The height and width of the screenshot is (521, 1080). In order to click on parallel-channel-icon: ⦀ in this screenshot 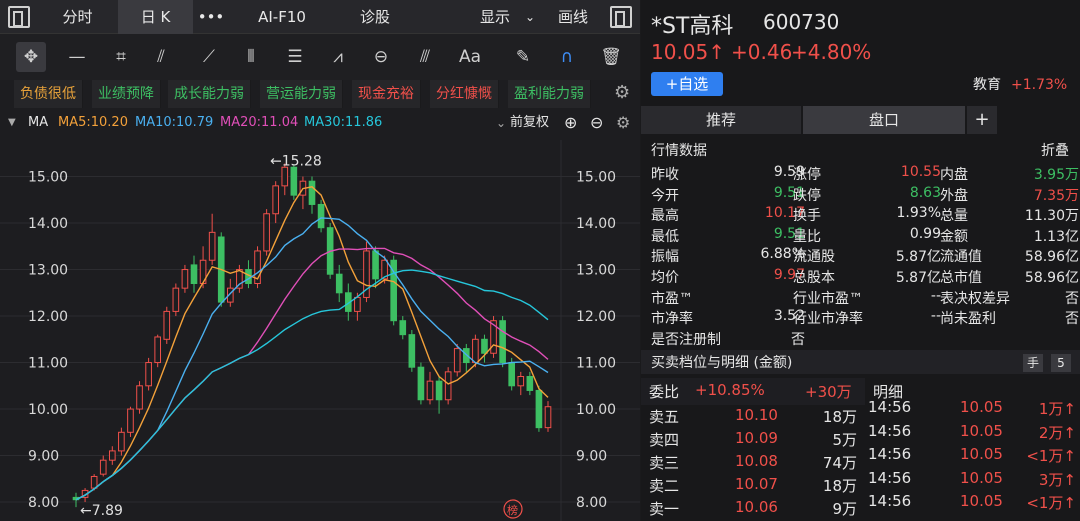, I will do `click(251, 57)`.